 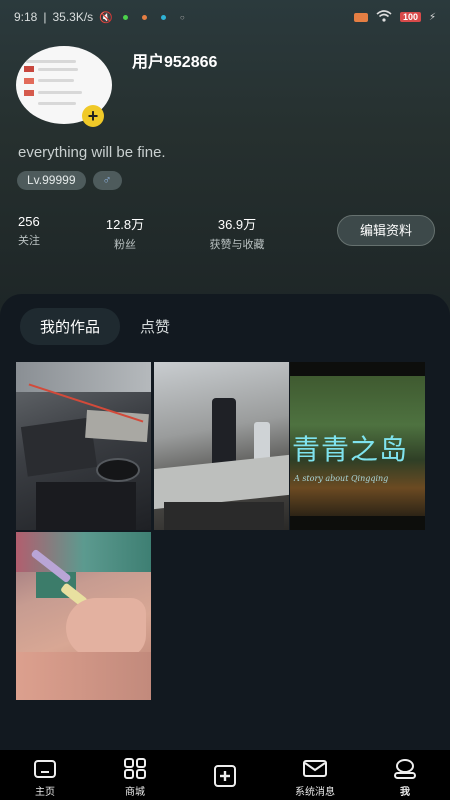 I want to click on content-tabs: 我的作品 点赞, so click(x=98, y=326).